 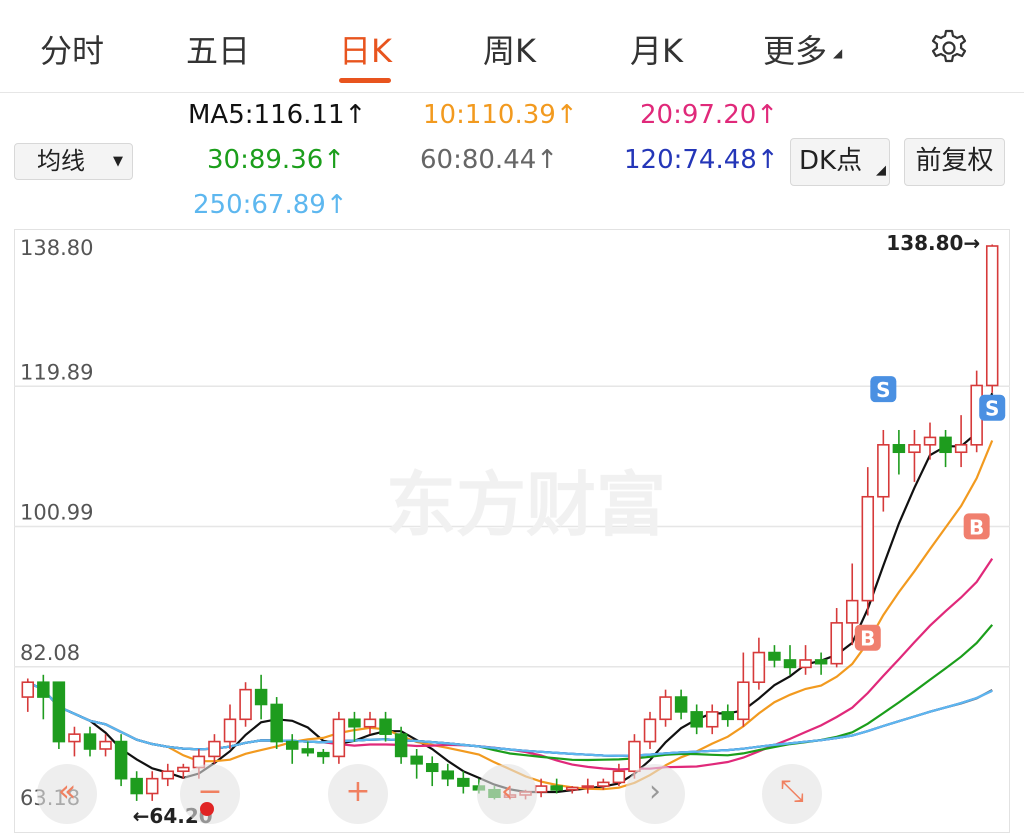 What do you see at coordinates (207, 809) in the screenshot?
I see `zoom-position-dot` at bounding box center [207, 809].